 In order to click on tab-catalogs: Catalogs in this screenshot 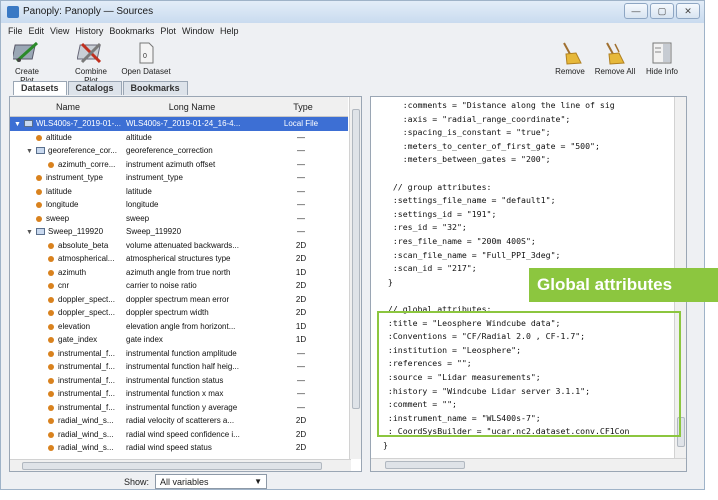, I will do `click(94, 88)`.